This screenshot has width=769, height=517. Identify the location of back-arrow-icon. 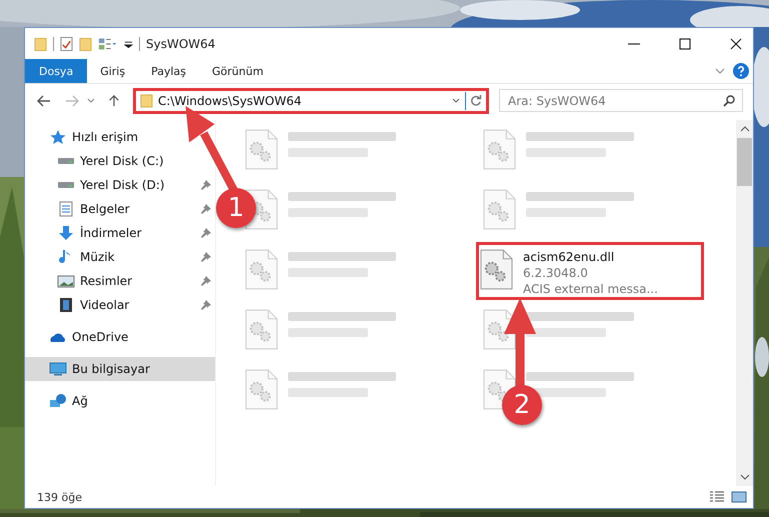
(44, 100).